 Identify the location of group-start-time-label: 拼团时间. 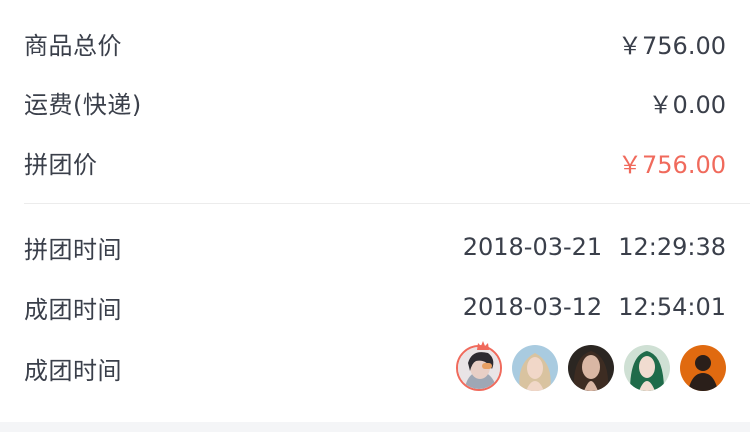
(73, 249).